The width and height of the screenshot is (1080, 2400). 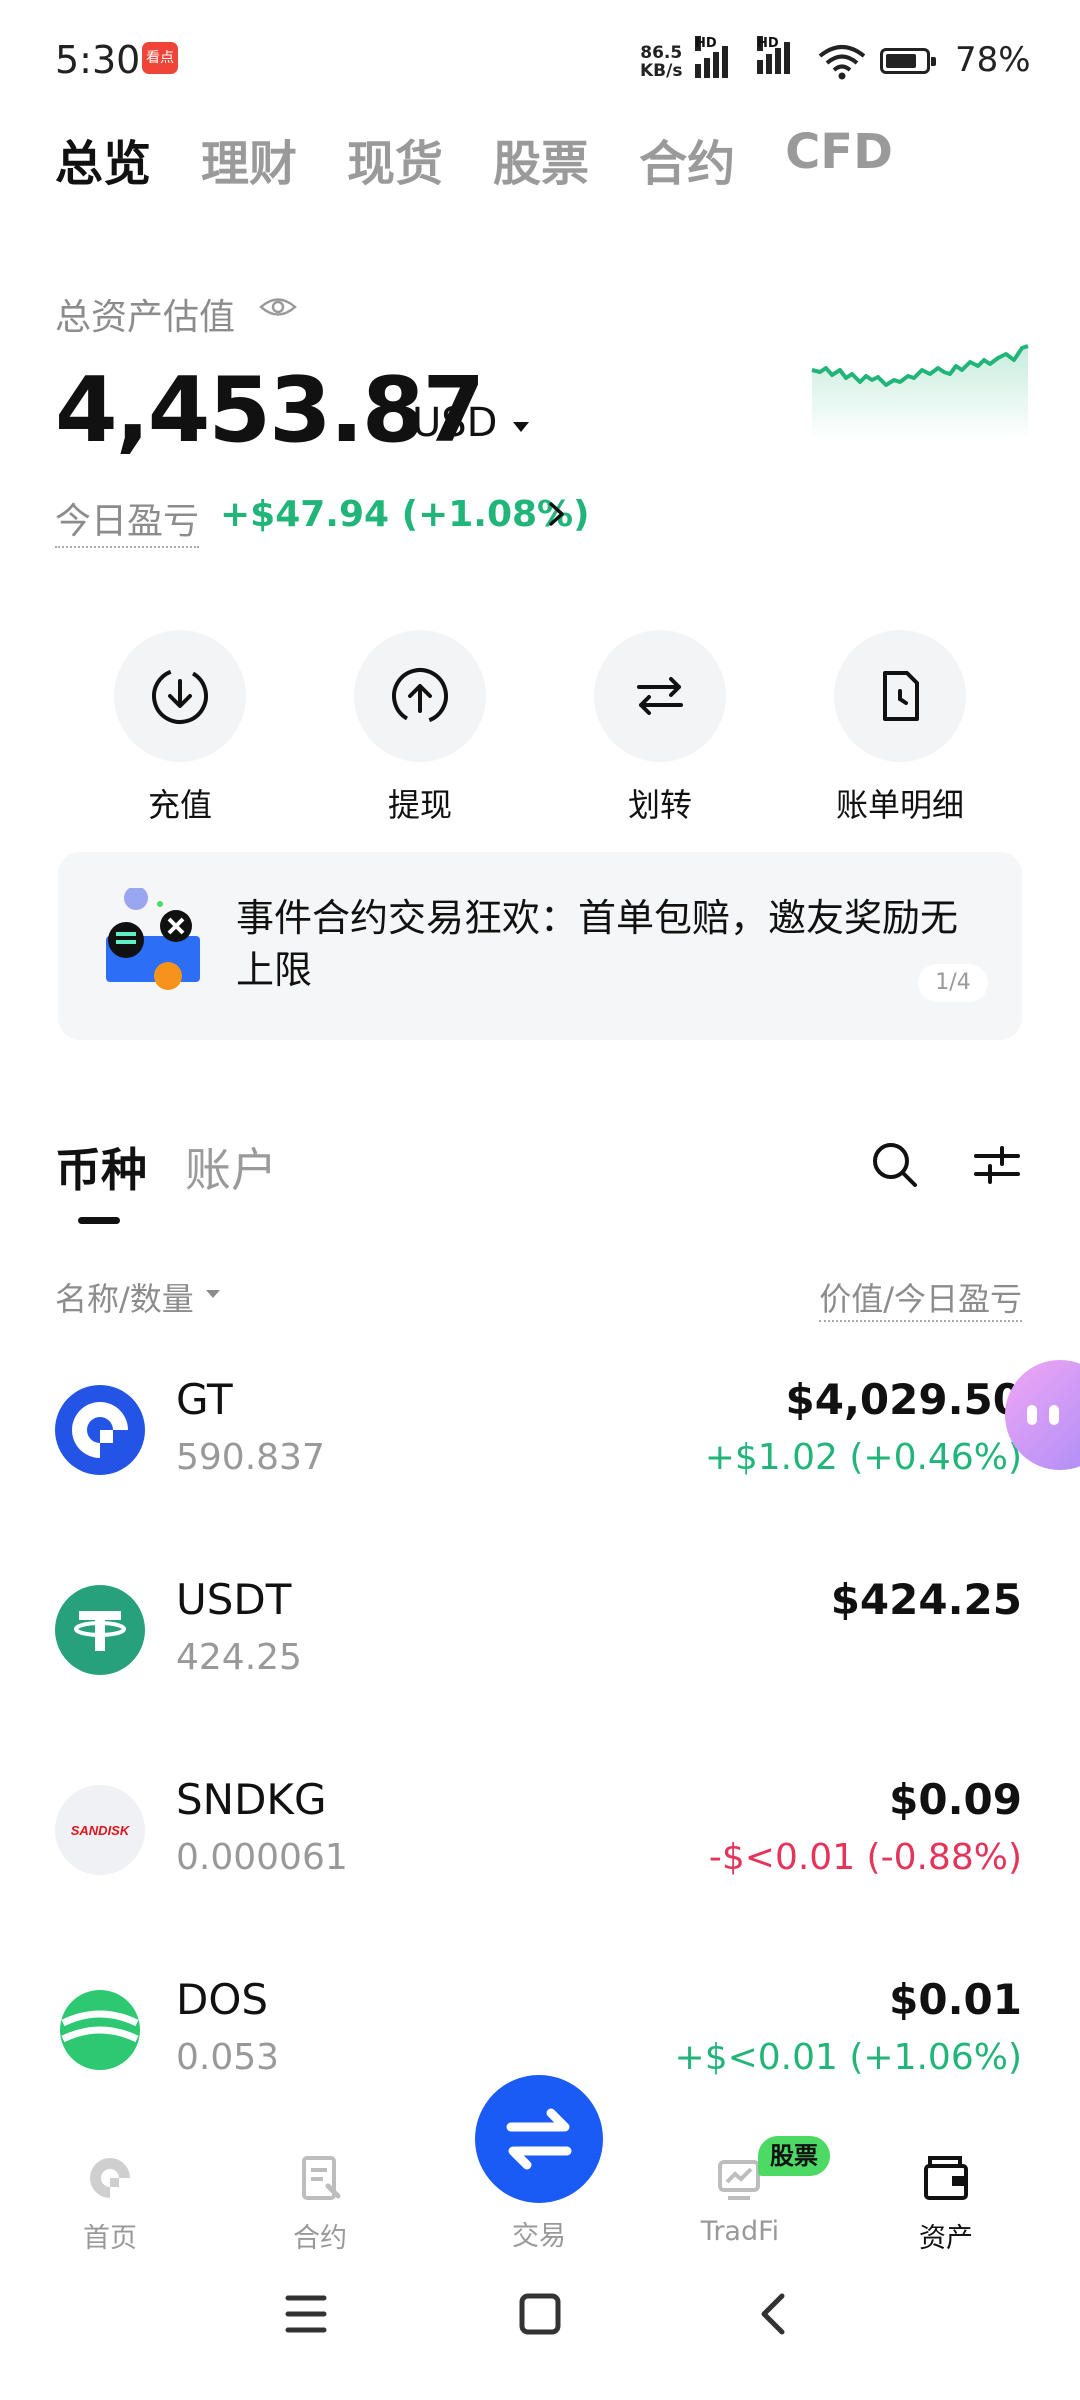 I want to click on currency-selector: USD, so click(x=454, y=423).